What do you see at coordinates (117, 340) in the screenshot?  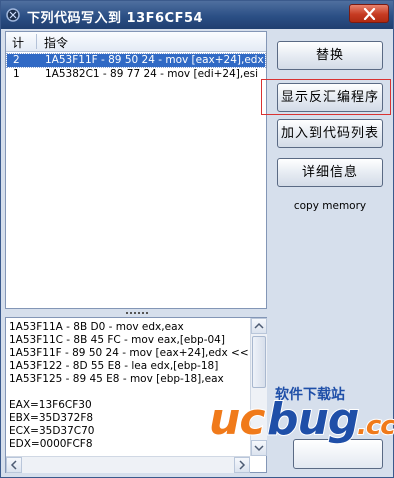 I see `disasm-line: 1A53F11C - 8B 45 FC - mov eax,[ebp-04]` at bounding box center [117, 340].